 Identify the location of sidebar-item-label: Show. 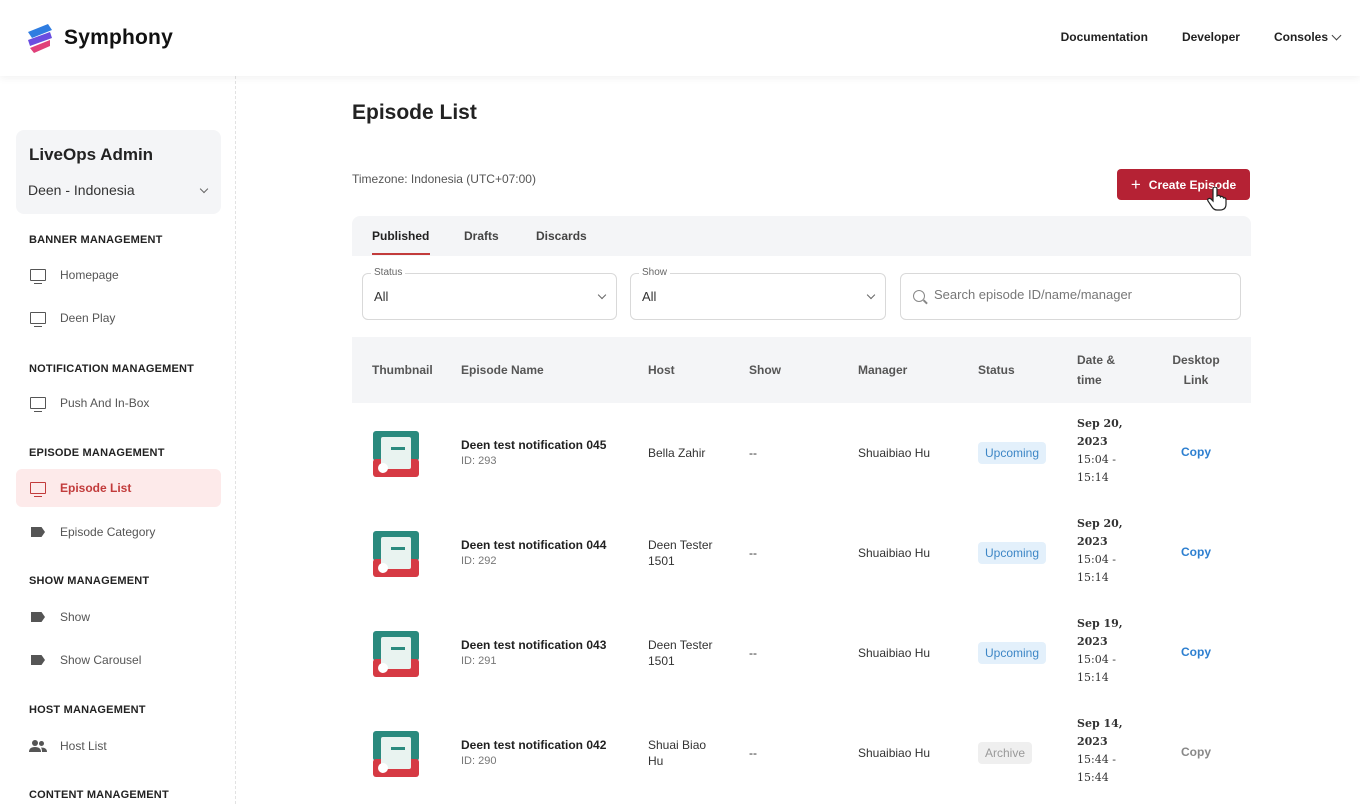
(75, 617).